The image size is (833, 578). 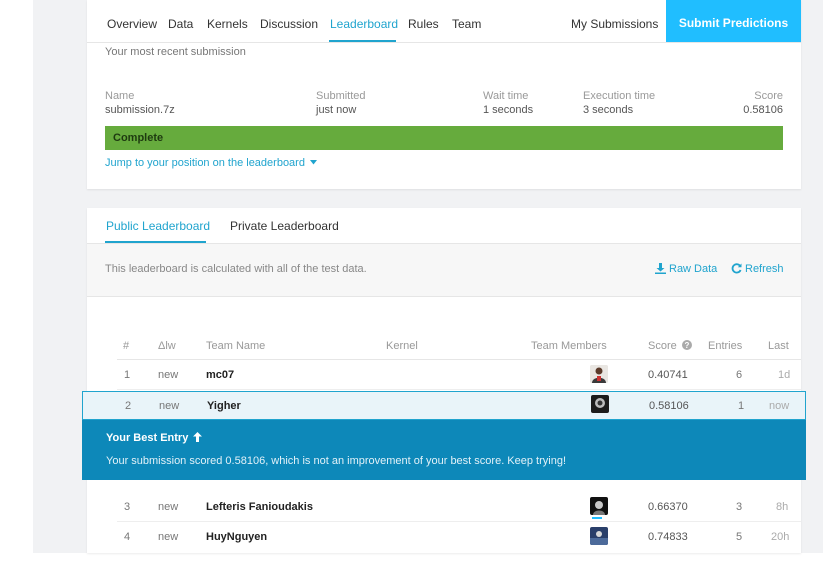 I want to click on header-score: Score, so click(x=768, y=96).